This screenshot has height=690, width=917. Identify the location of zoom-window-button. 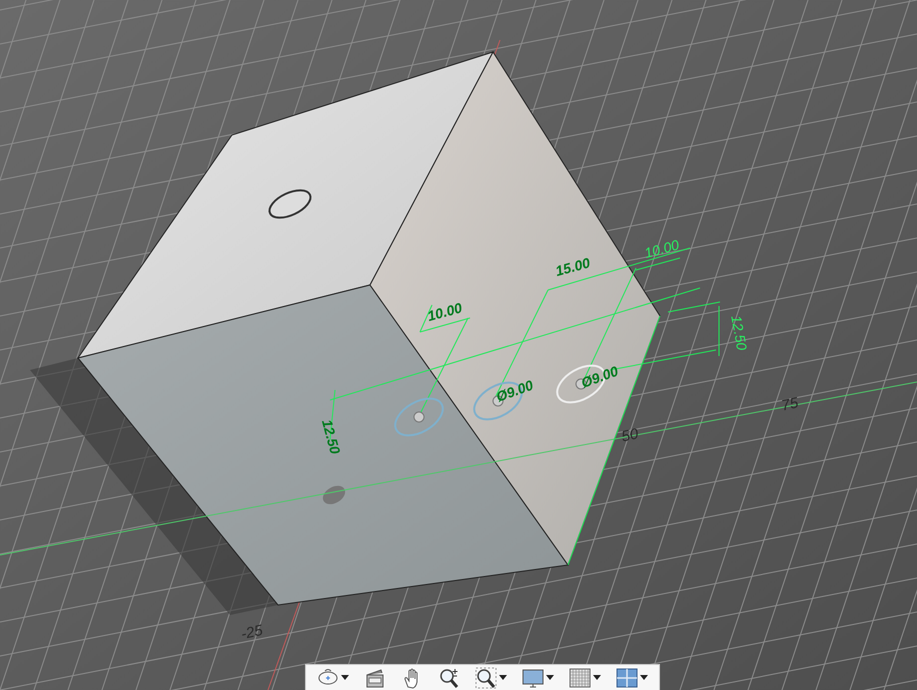
(490, 678).